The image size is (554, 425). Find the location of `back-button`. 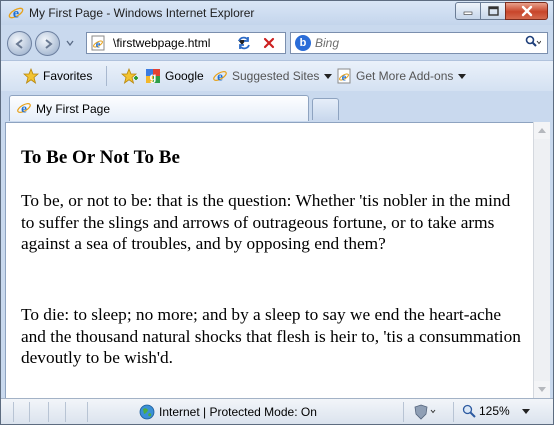

back-button is located at coordinates (19, 43).